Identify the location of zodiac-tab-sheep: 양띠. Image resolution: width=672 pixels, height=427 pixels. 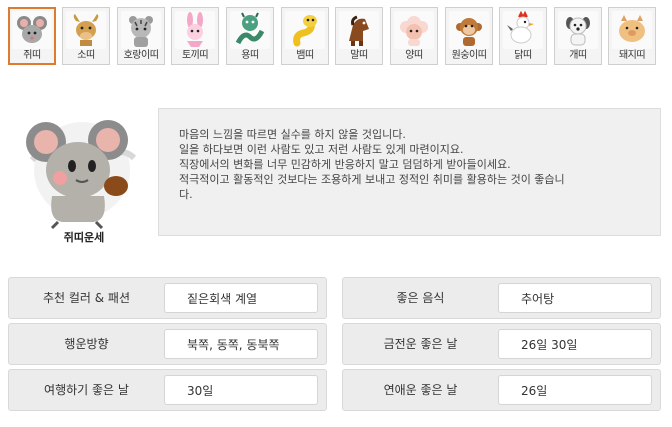
(414, 36).